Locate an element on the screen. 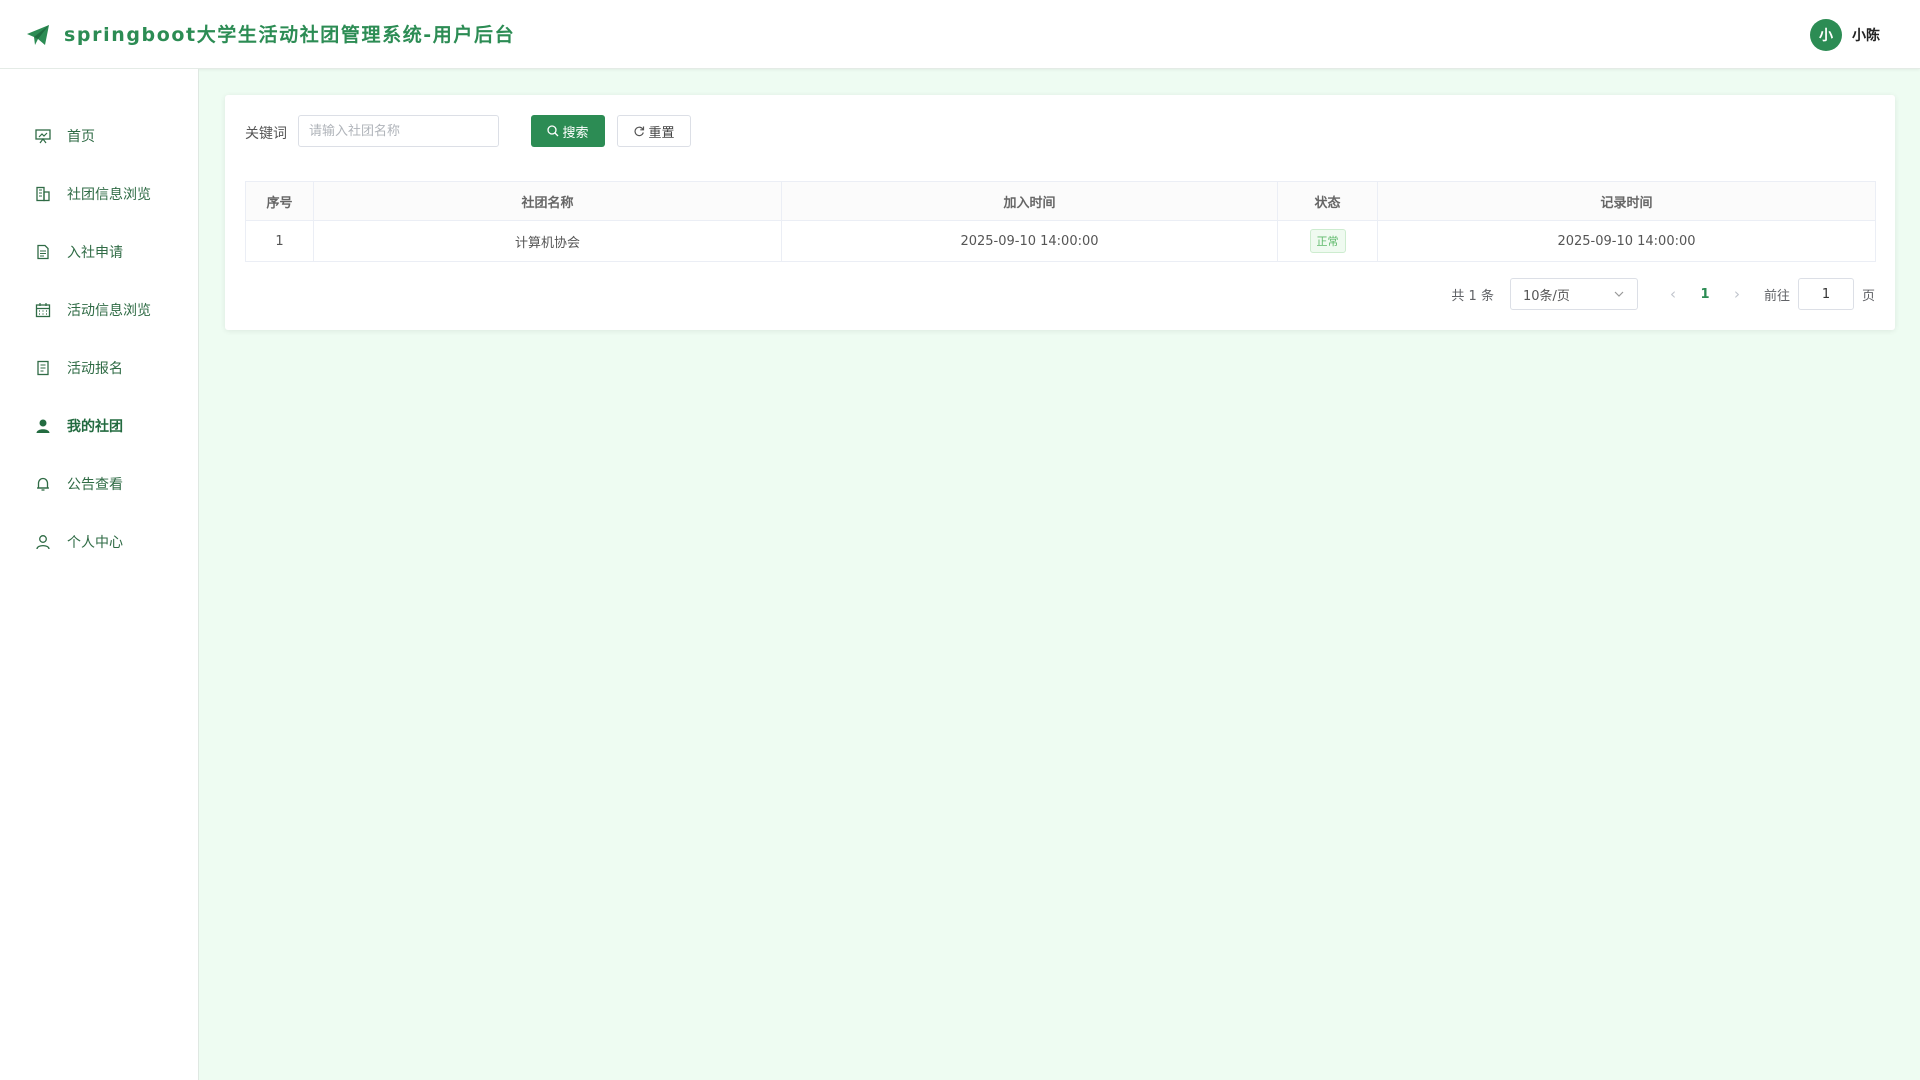 This screenshot has height=1080, width=1920. sidebar-item-announcements: 公告查看 is located at coordinates (99, 484).